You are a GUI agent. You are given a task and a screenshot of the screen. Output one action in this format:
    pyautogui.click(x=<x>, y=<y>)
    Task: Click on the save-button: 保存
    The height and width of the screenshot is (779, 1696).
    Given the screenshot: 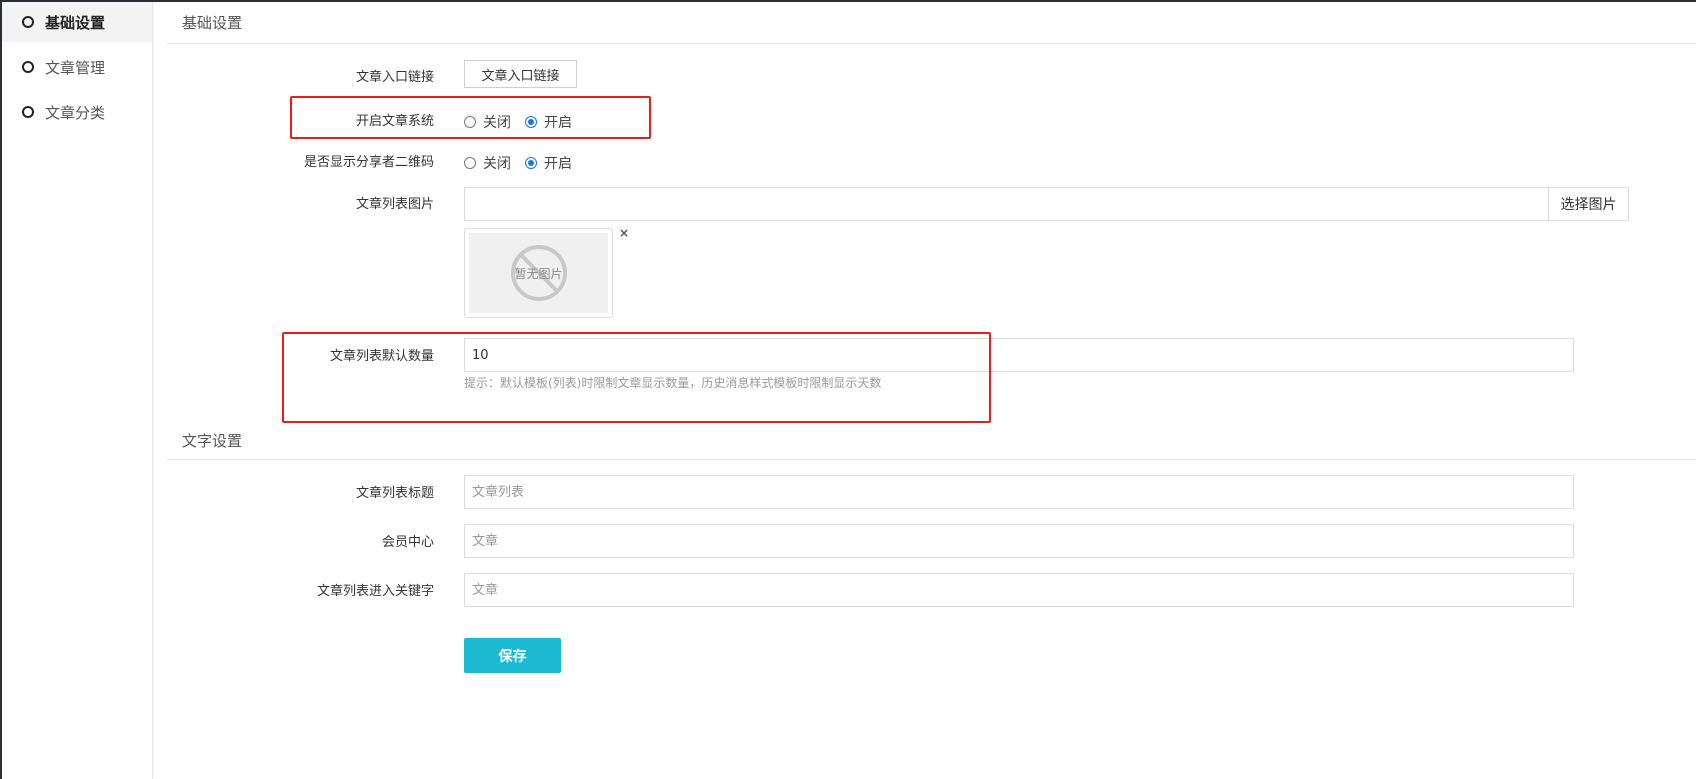 What is the action you would take?
    pyautogui.click(x=512, y=655)
    